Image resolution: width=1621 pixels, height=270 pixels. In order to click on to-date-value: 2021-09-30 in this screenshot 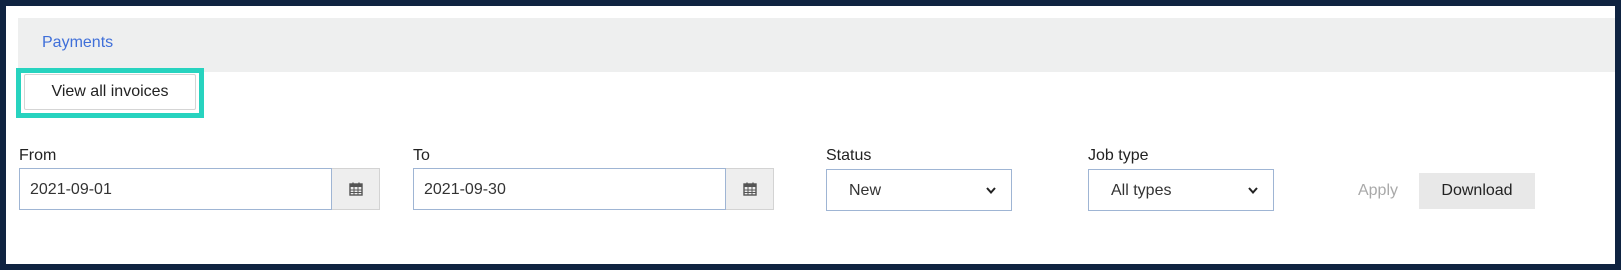, I will do `click(465, 189)`.